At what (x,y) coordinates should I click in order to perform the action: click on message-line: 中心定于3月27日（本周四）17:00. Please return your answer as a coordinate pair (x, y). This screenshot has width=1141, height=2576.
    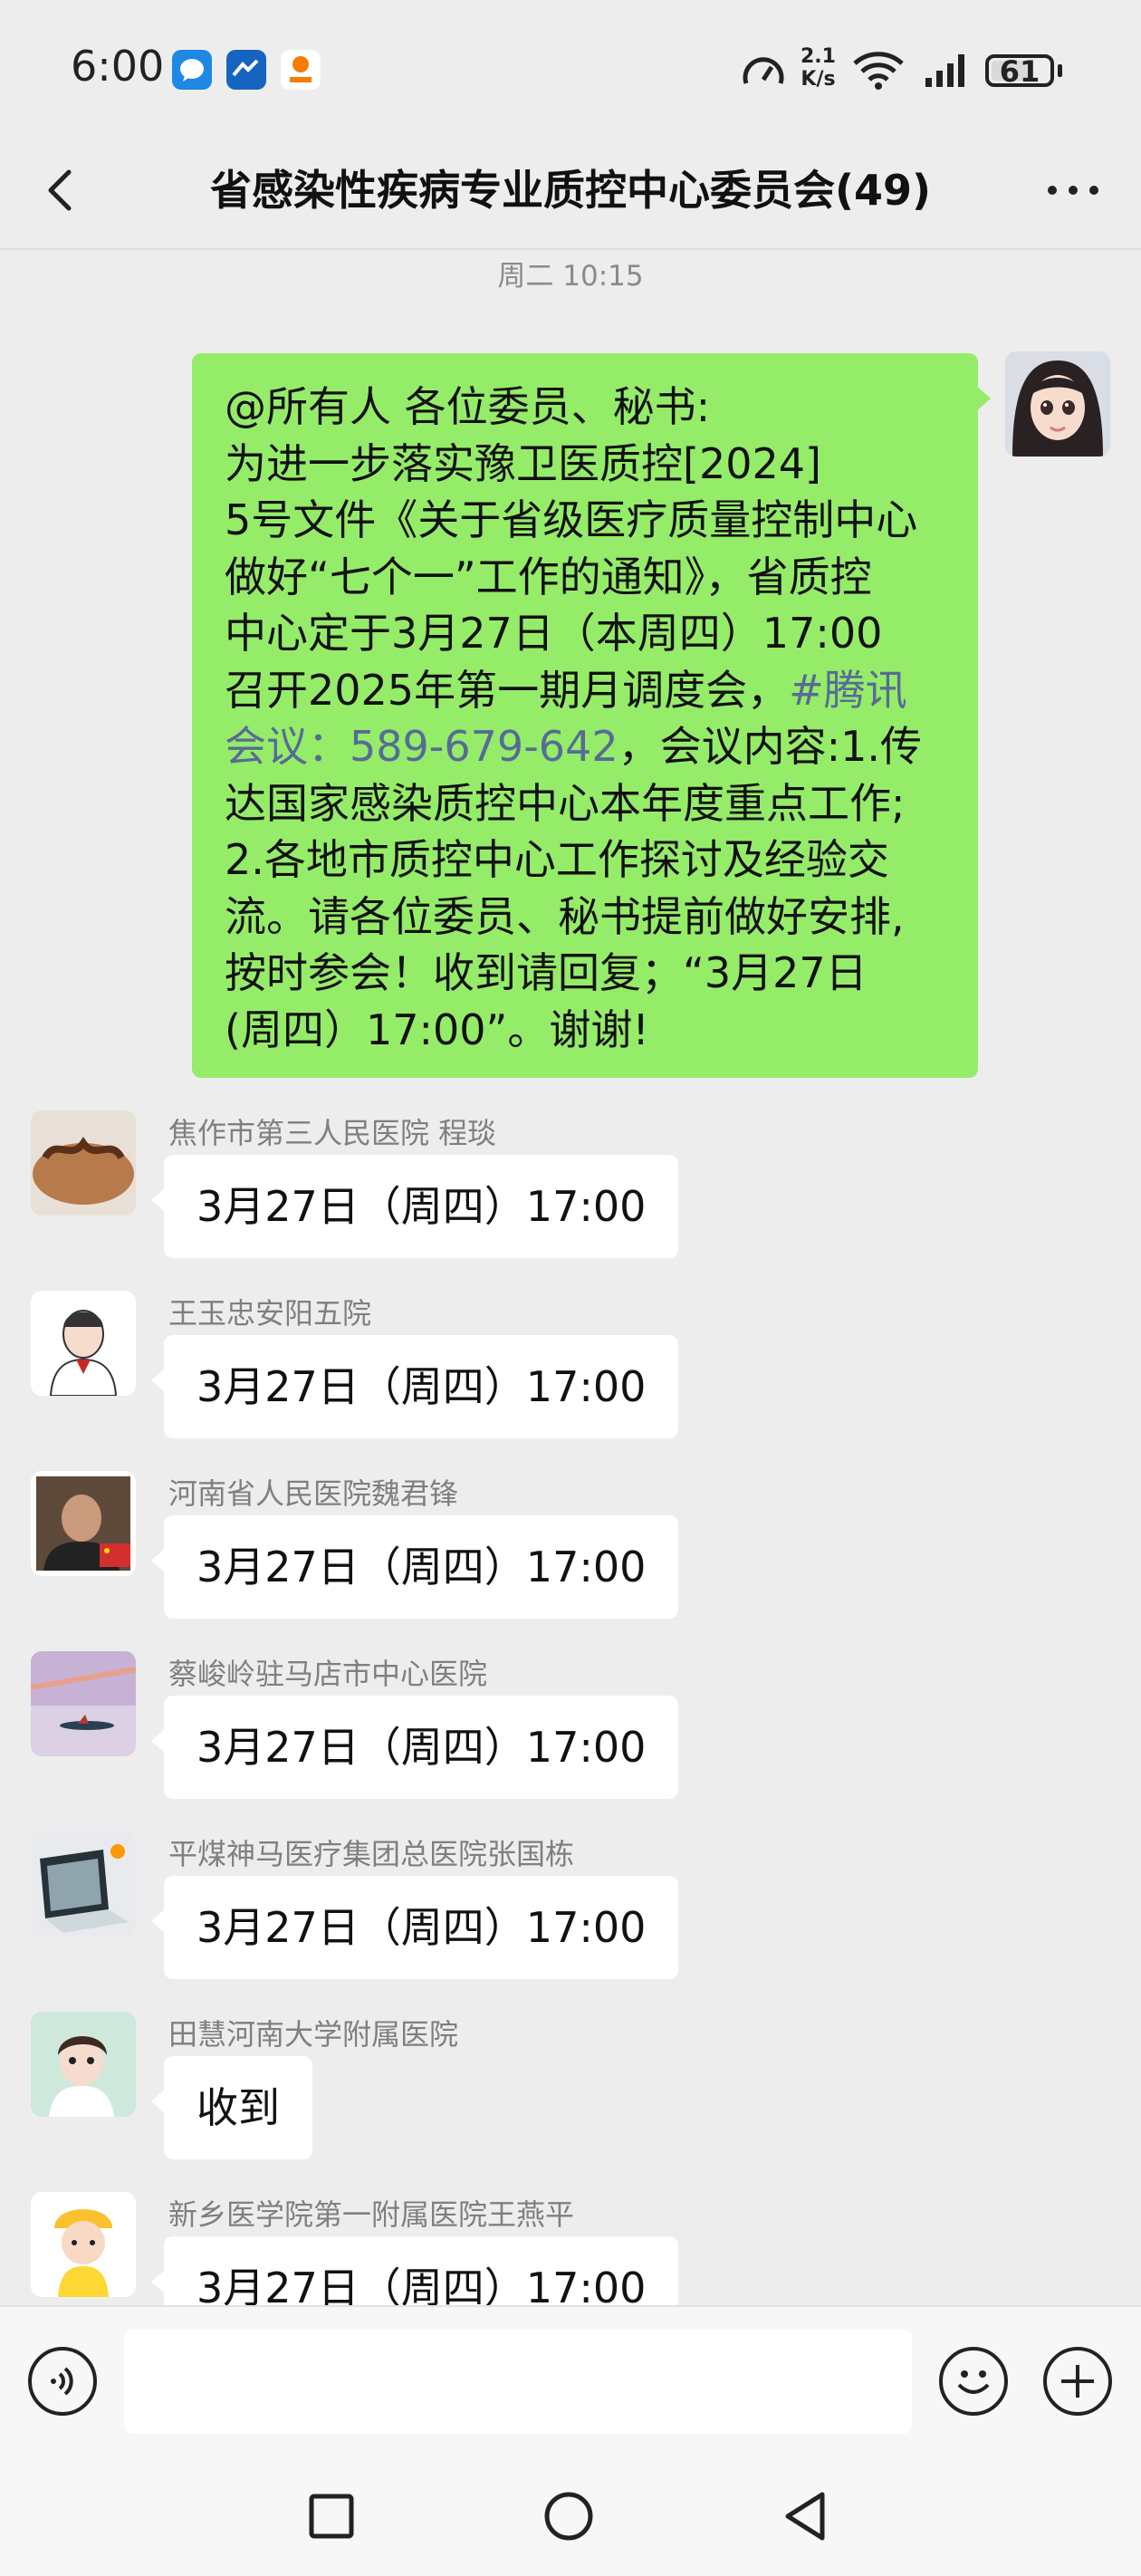
    Looking at the image, I should click on (554, 633).